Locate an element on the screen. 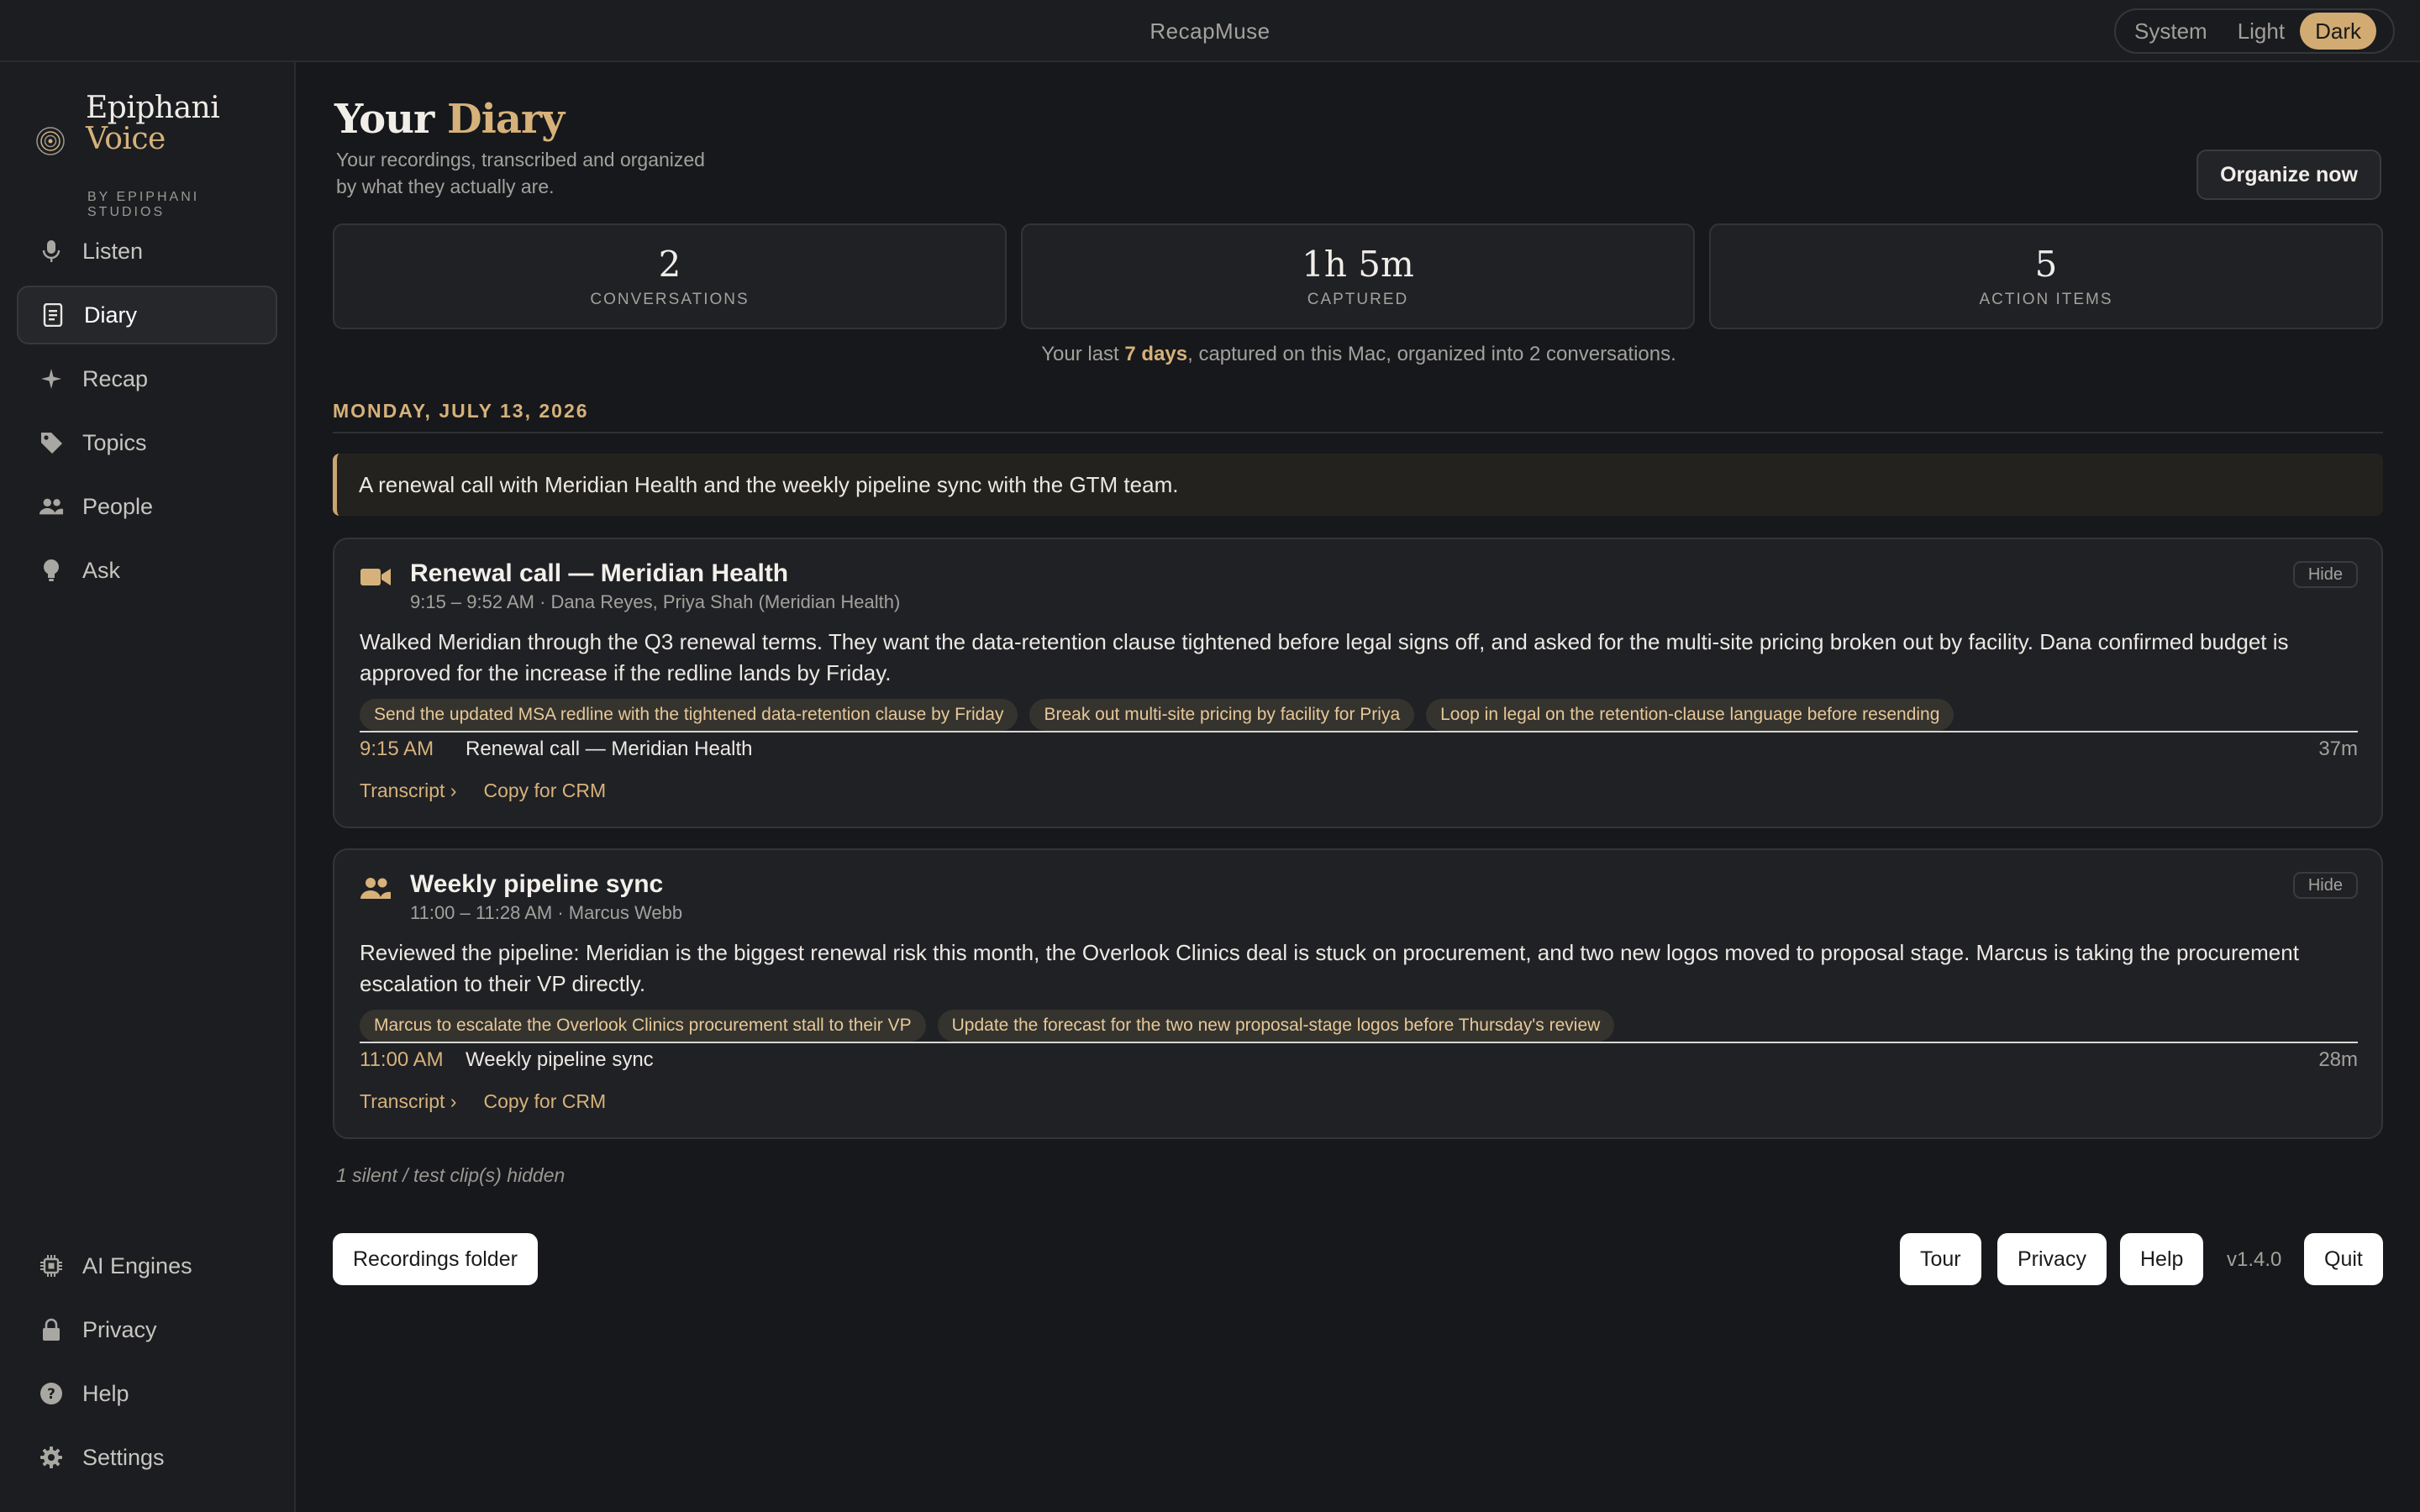 The width and height of the screenshot is (2420, 1512). organize-now-button: Organize now is located at coordinates (2288, 175).